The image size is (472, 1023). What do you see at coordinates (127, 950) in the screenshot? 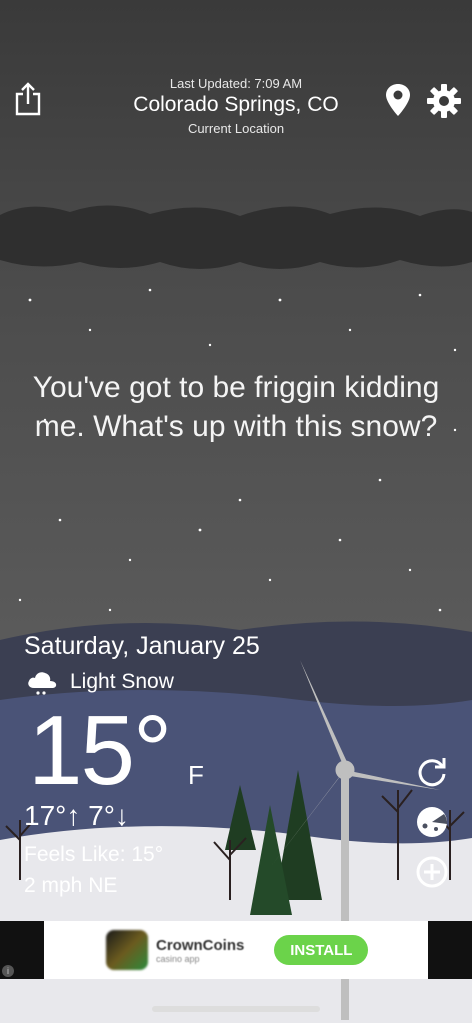
I see `ad-app-icon` at bounding box center [127, 950].